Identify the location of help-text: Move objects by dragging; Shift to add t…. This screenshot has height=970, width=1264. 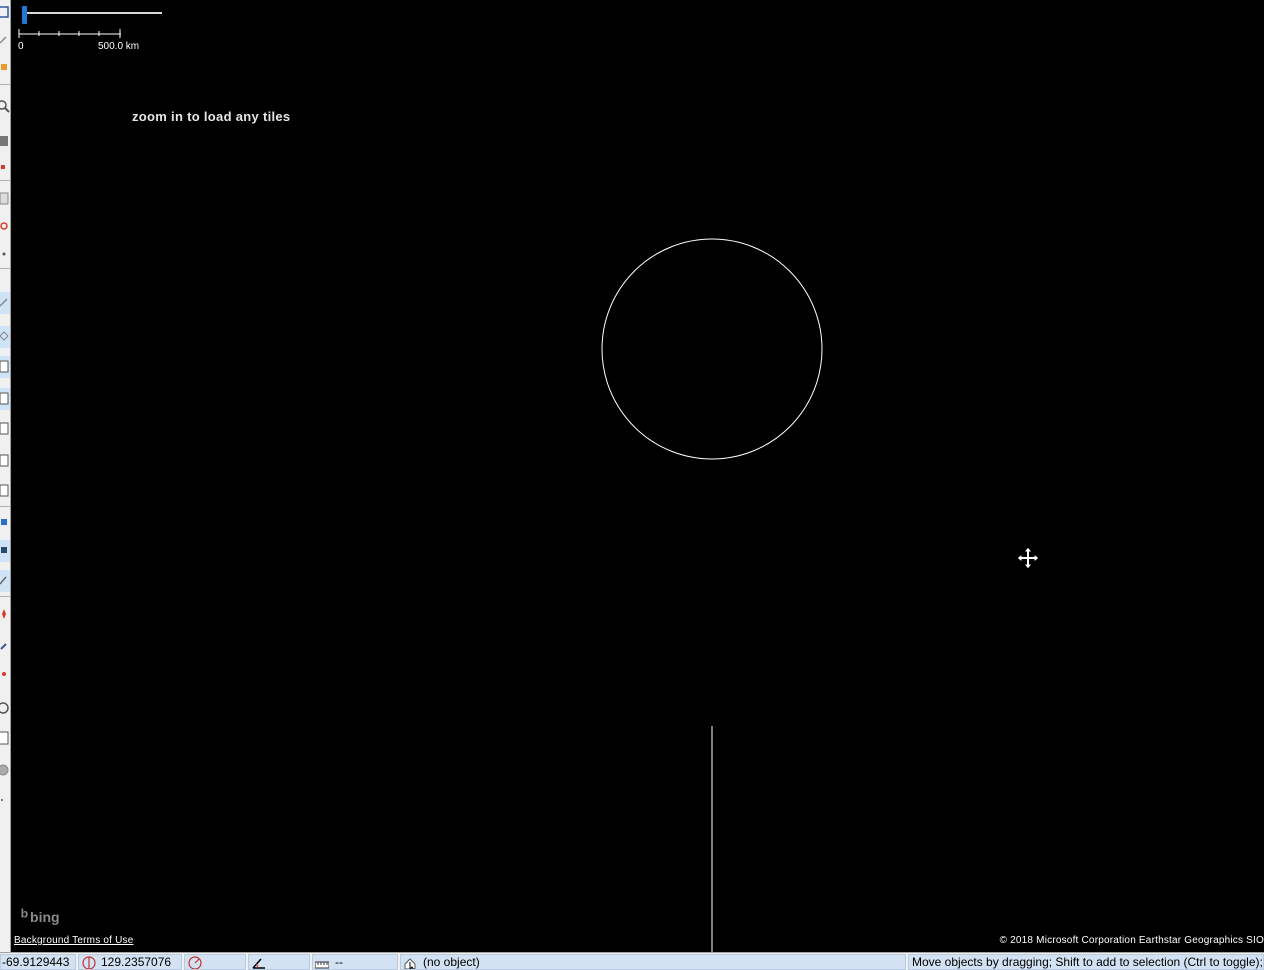
(1088, 962).